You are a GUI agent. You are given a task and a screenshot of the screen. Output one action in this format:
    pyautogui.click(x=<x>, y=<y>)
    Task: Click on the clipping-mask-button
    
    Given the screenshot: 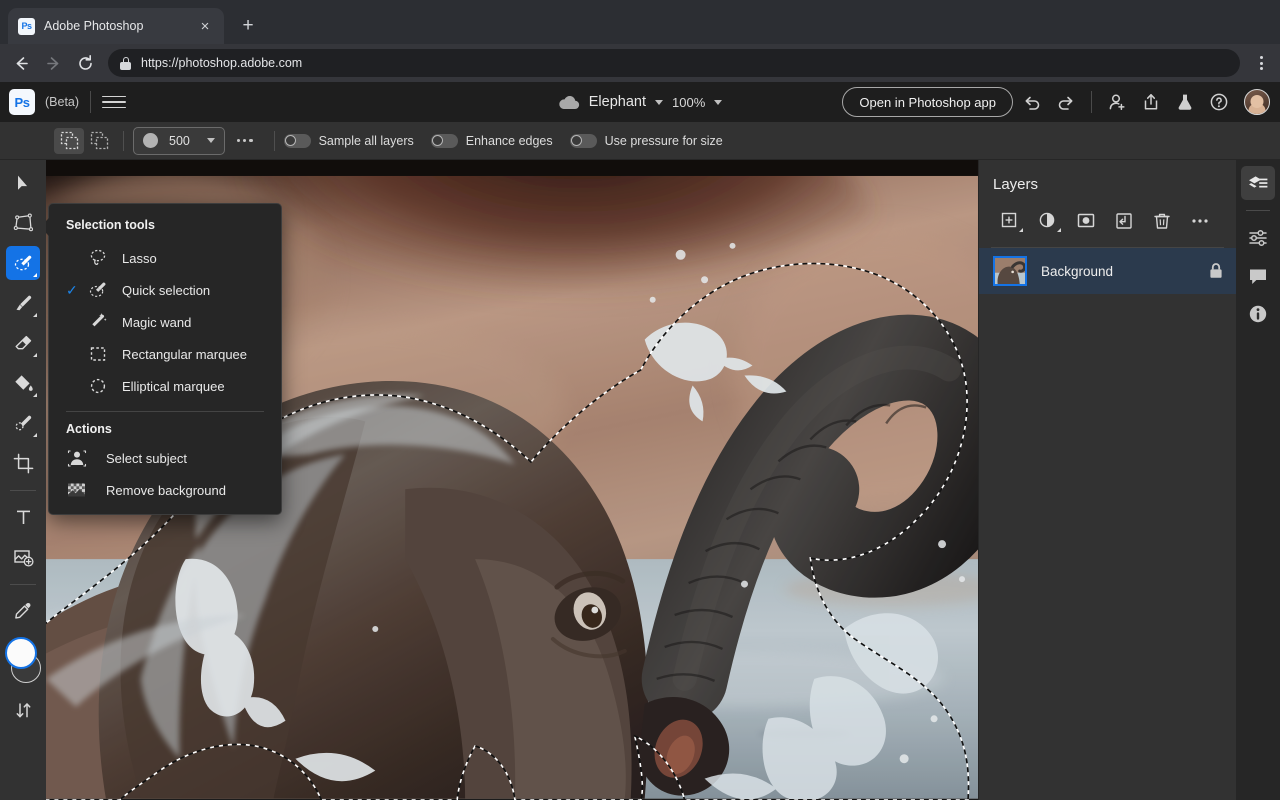 What is the action you would take?
    pyautogui.click(x=1124, y=221)
    